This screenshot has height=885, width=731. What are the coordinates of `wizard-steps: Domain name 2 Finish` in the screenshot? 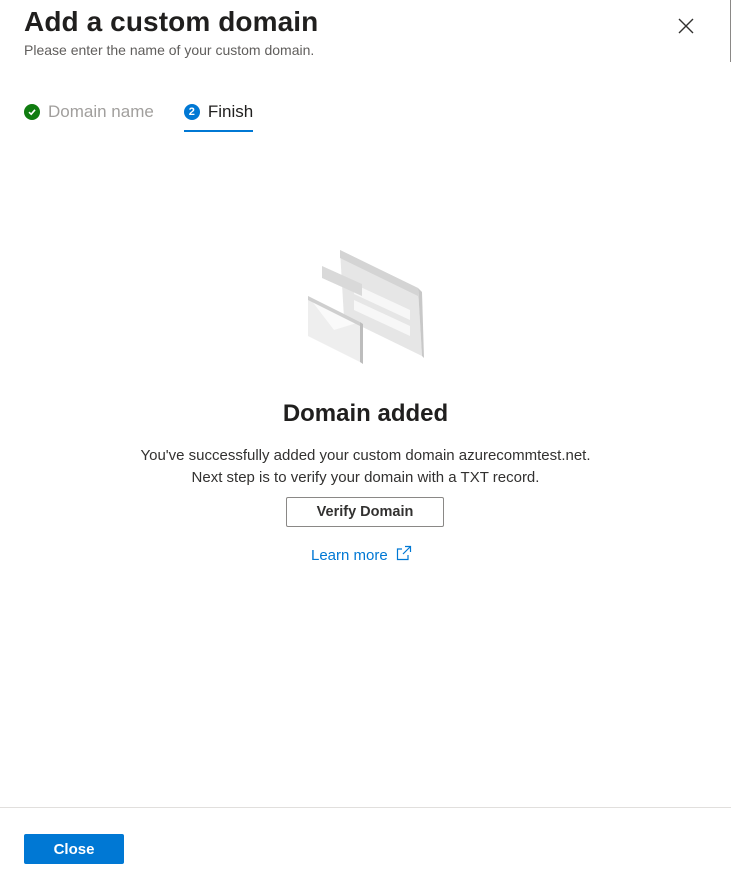 It's located at (139, 115).